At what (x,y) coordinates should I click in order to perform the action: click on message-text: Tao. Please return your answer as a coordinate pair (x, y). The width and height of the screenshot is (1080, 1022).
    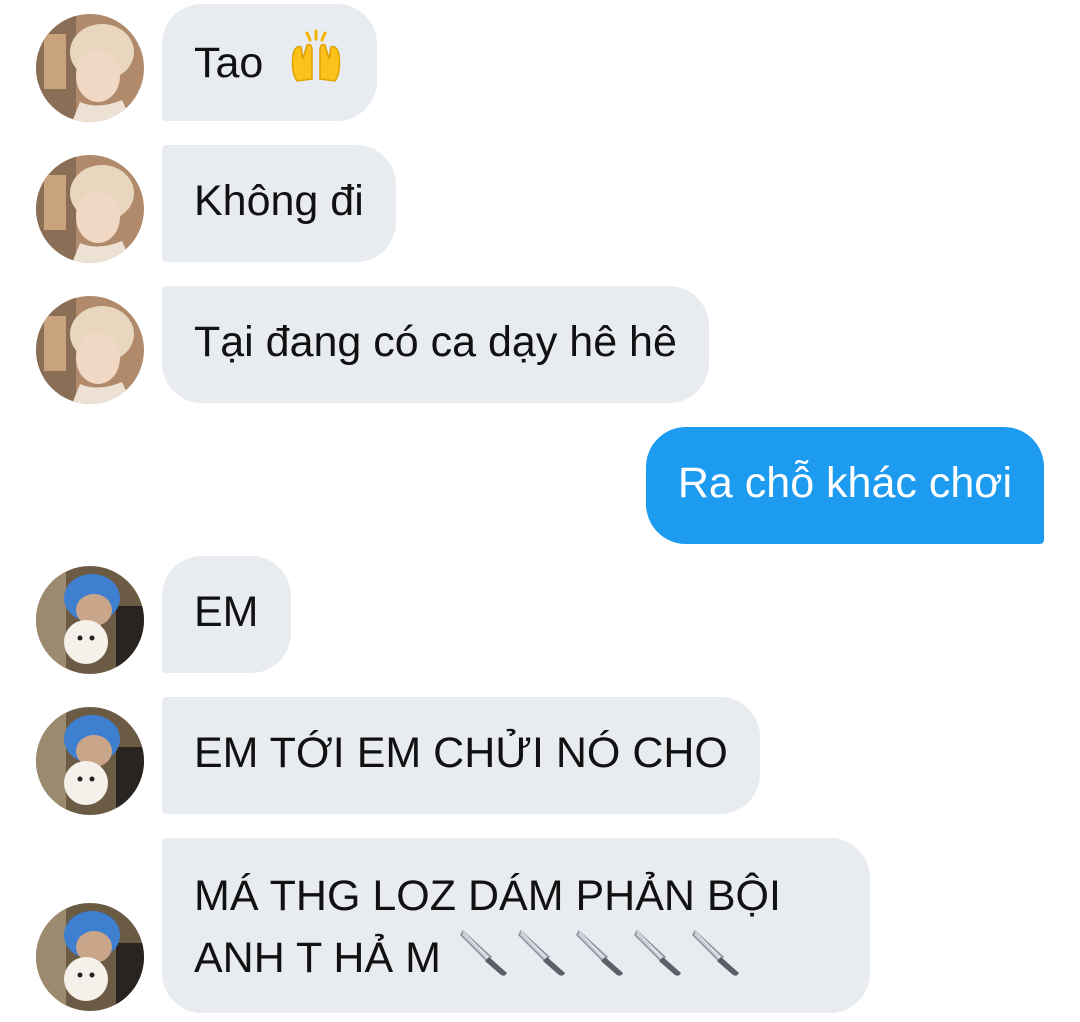
    Looking at the image, I should click on (229, 62).